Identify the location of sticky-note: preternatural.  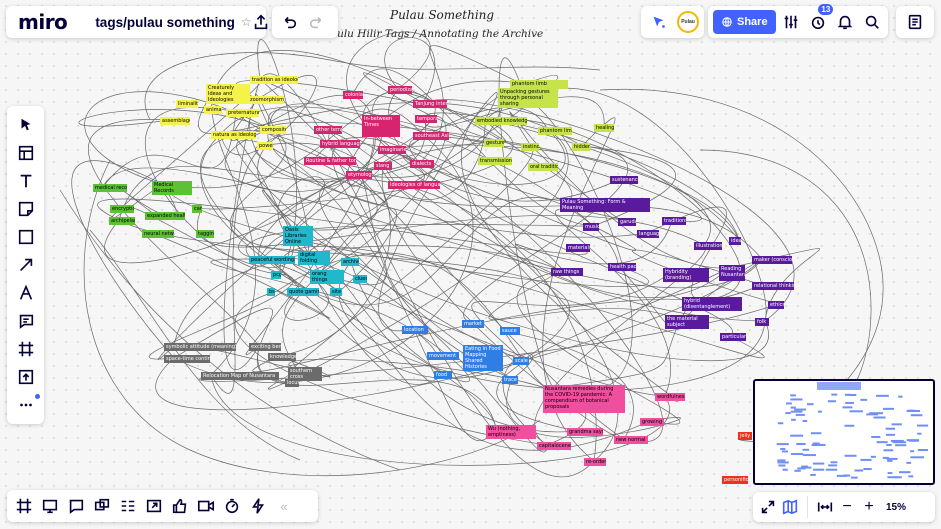
(242, 113).